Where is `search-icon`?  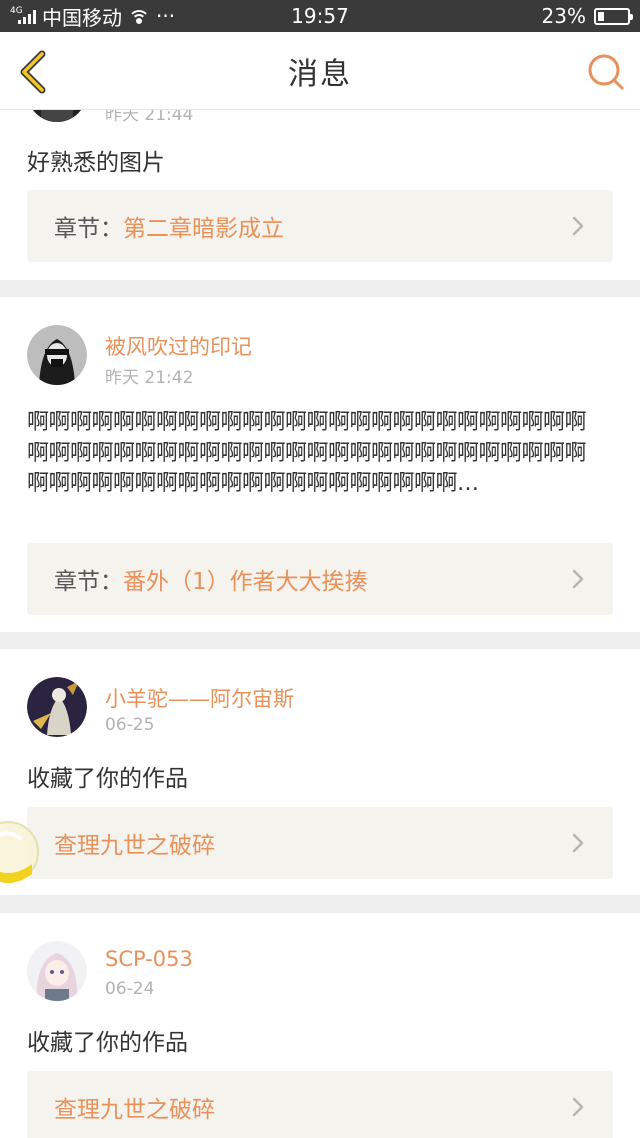
search-icon is located at coordinates (606, 72).